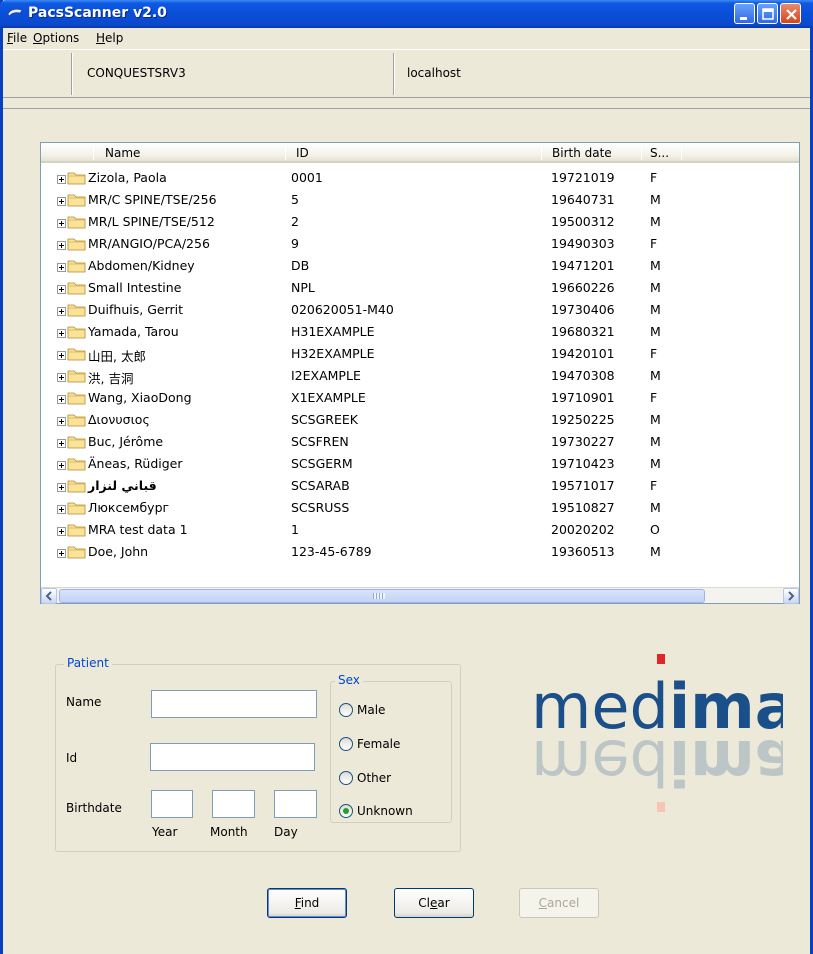  I want to click on horizontal-scrollbar, so click(420, 595).